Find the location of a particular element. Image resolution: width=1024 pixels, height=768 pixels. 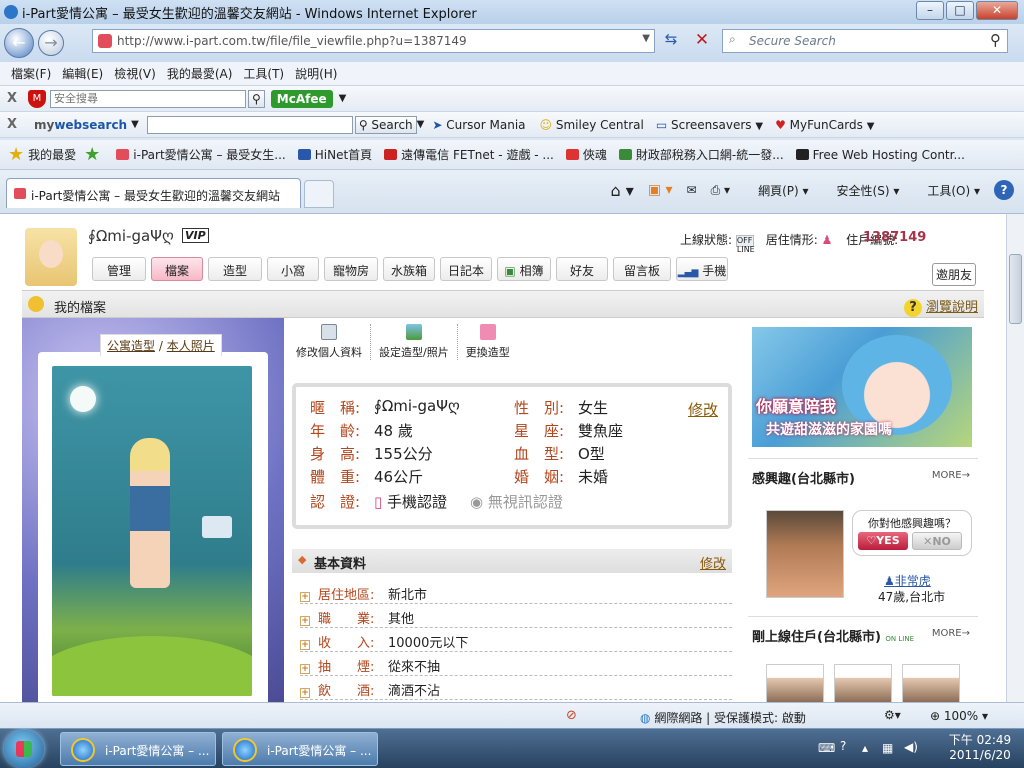

edit-doc-icon is located at coordinates (329, 332).